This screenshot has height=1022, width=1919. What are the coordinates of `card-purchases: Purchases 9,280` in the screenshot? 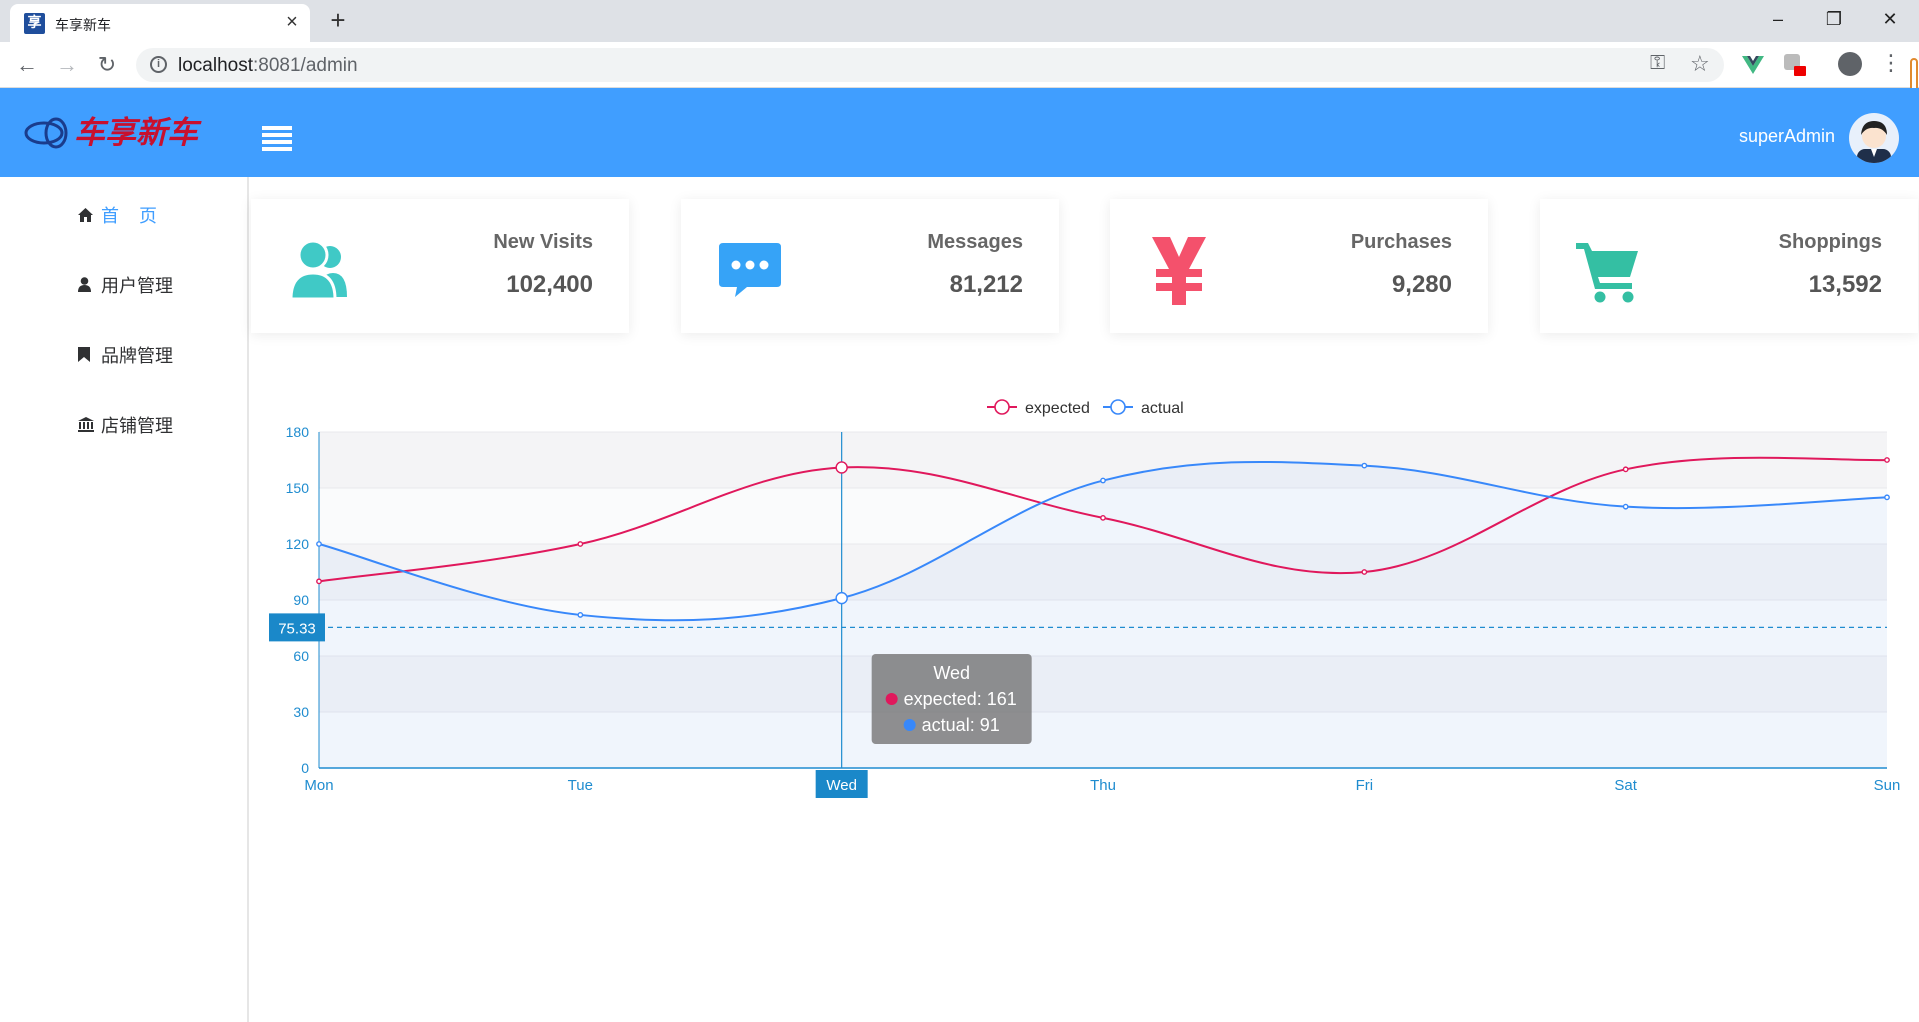 It's located at (1299, 266).